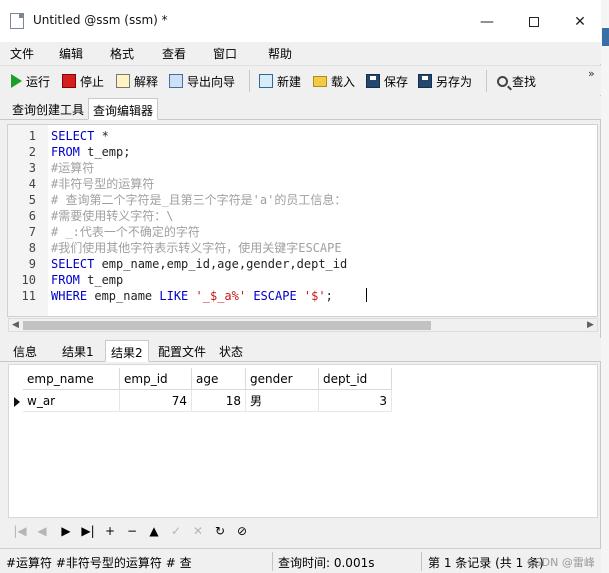 The image size is (609, 573). I want to click on editor-tab-strip: 查询创建工具 查询编辑器, so click(300, 108).